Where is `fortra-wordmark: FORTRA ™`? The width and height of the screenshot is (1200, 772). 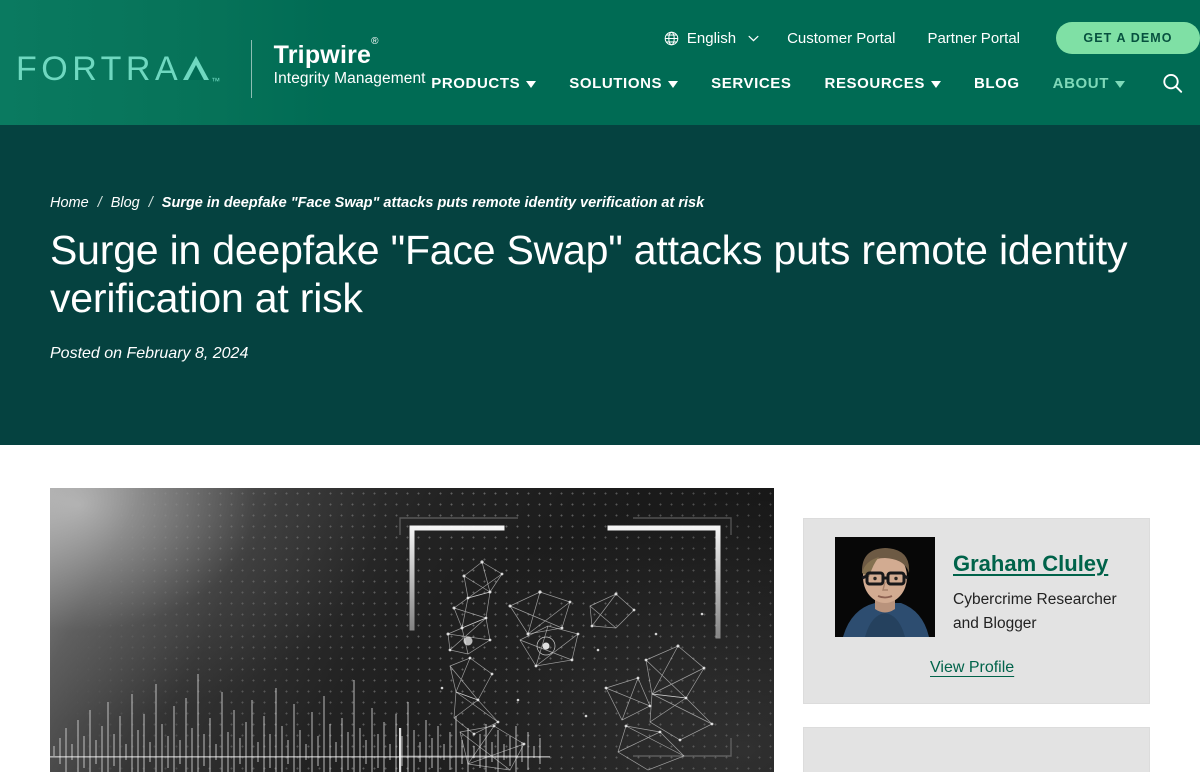
fortra-wordmark: FORTRA ™ is located at coordinates (120, 69).